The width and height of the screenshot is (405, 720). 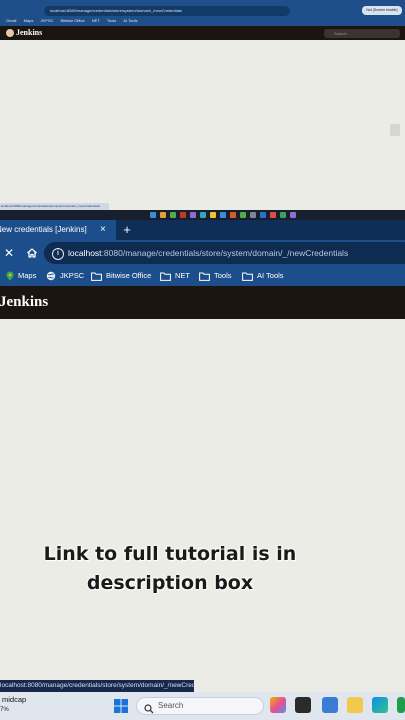 I want to click on bookmark-net: NET, so click(x=175, y=276).